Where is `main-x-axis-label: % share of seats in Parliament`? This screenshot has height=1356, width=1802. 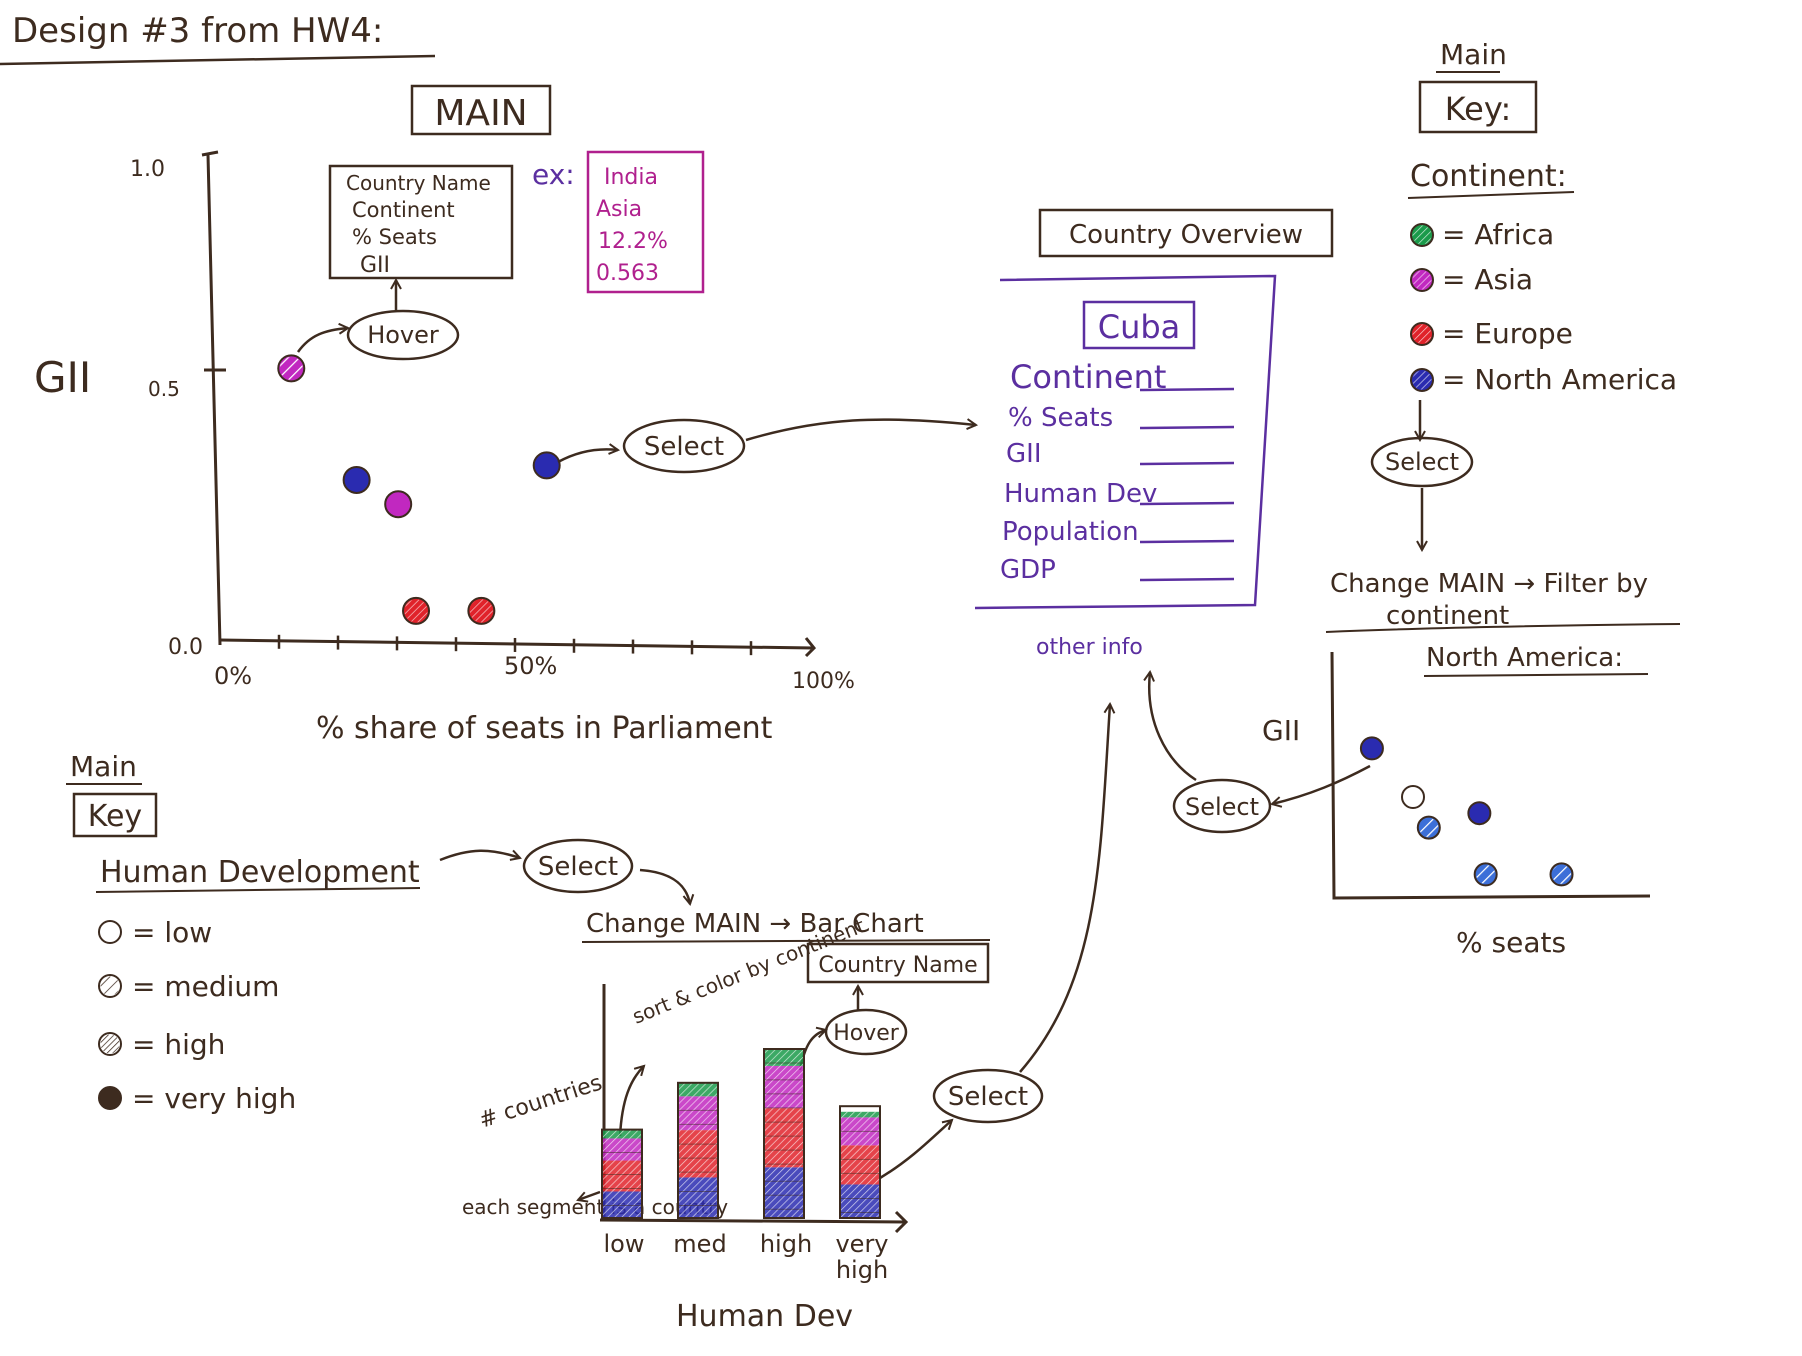 main-x-axis-label: % share of seats in Parliament is located at coordinates (544, 728).